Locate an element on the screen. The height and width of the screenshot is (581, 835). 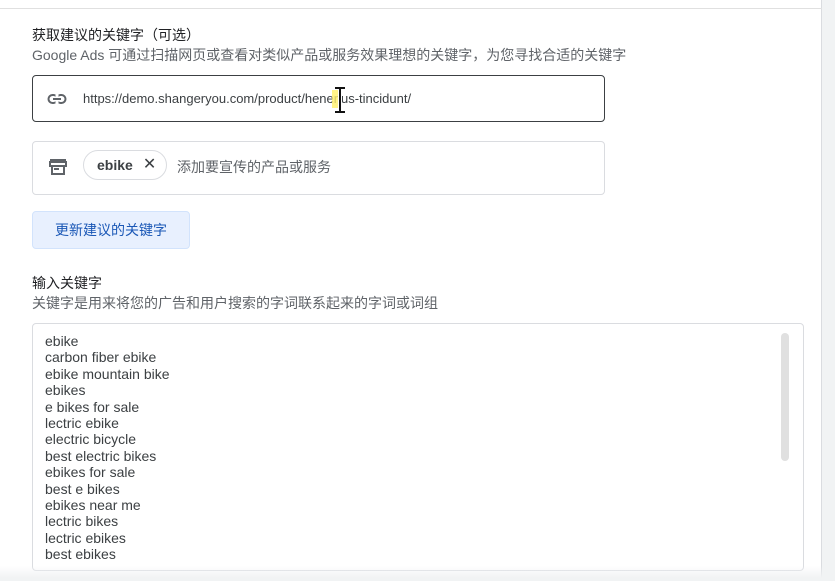
keywords-title: 输入关键字 is located at coordinates (67, 283).